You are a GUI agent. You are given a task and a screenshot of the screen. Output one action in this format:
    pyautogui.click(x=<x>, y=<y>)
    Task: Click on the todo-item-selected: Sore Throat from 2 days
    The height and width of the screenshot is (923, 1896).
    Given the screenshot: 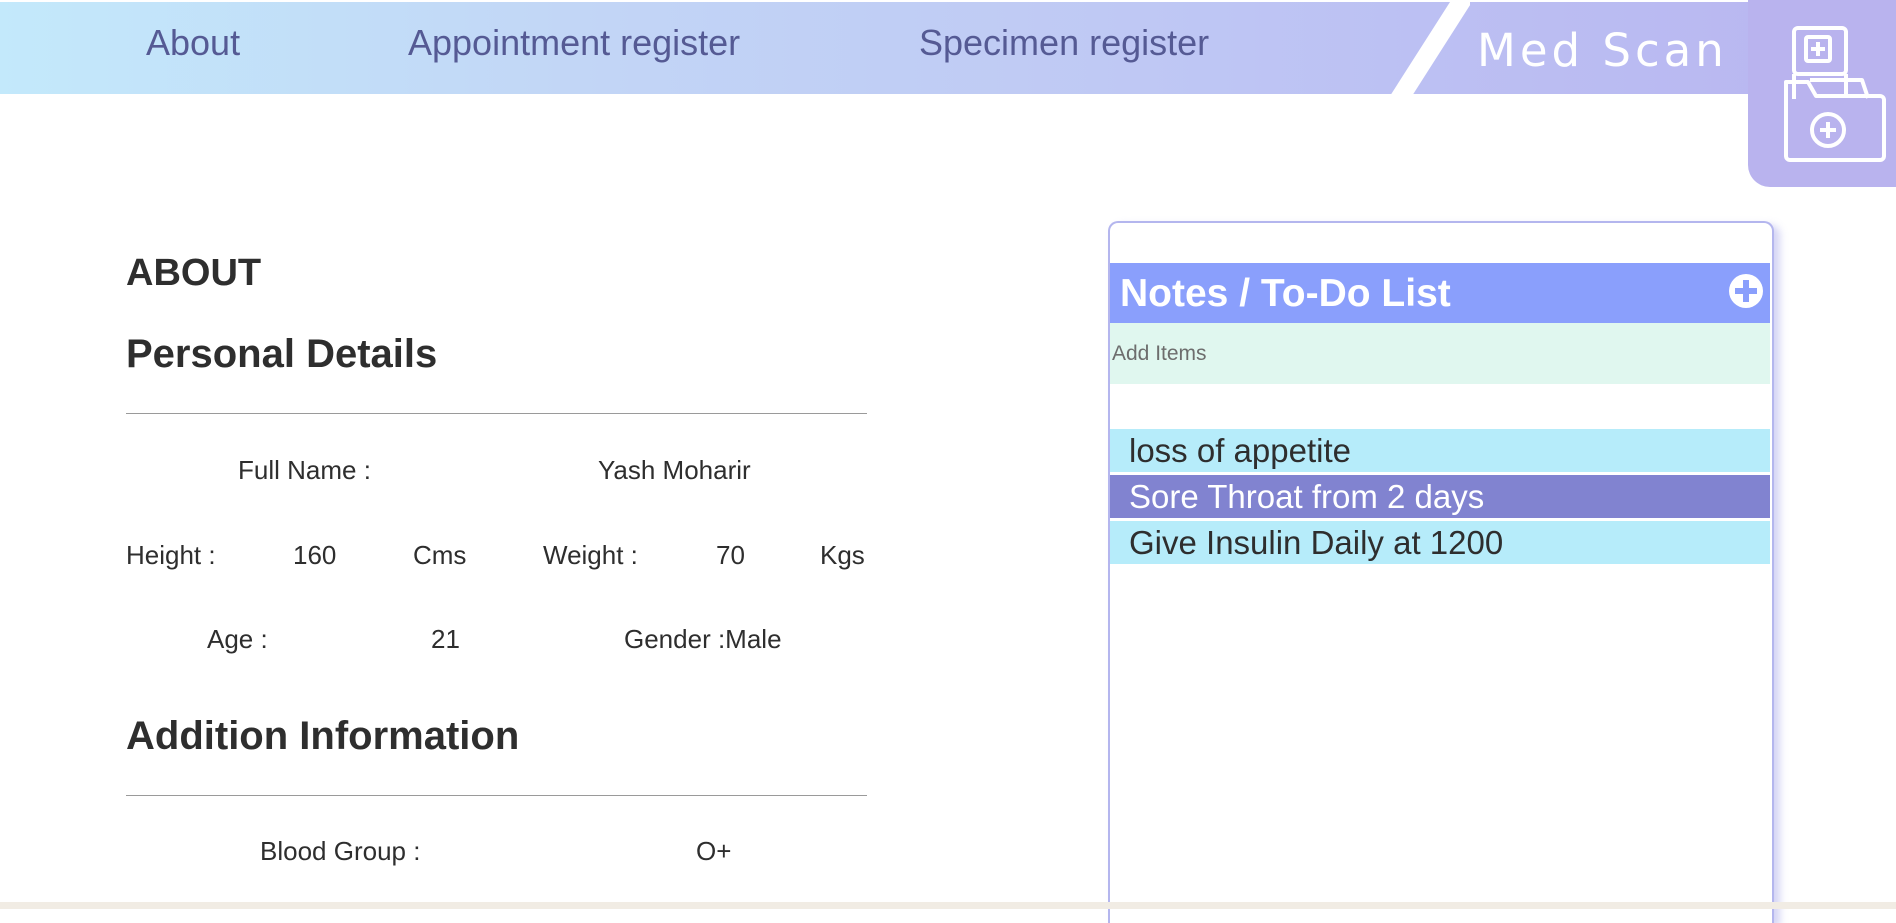 What is the action you would take?
    pyautogui.click(x=1440, y=496)
    